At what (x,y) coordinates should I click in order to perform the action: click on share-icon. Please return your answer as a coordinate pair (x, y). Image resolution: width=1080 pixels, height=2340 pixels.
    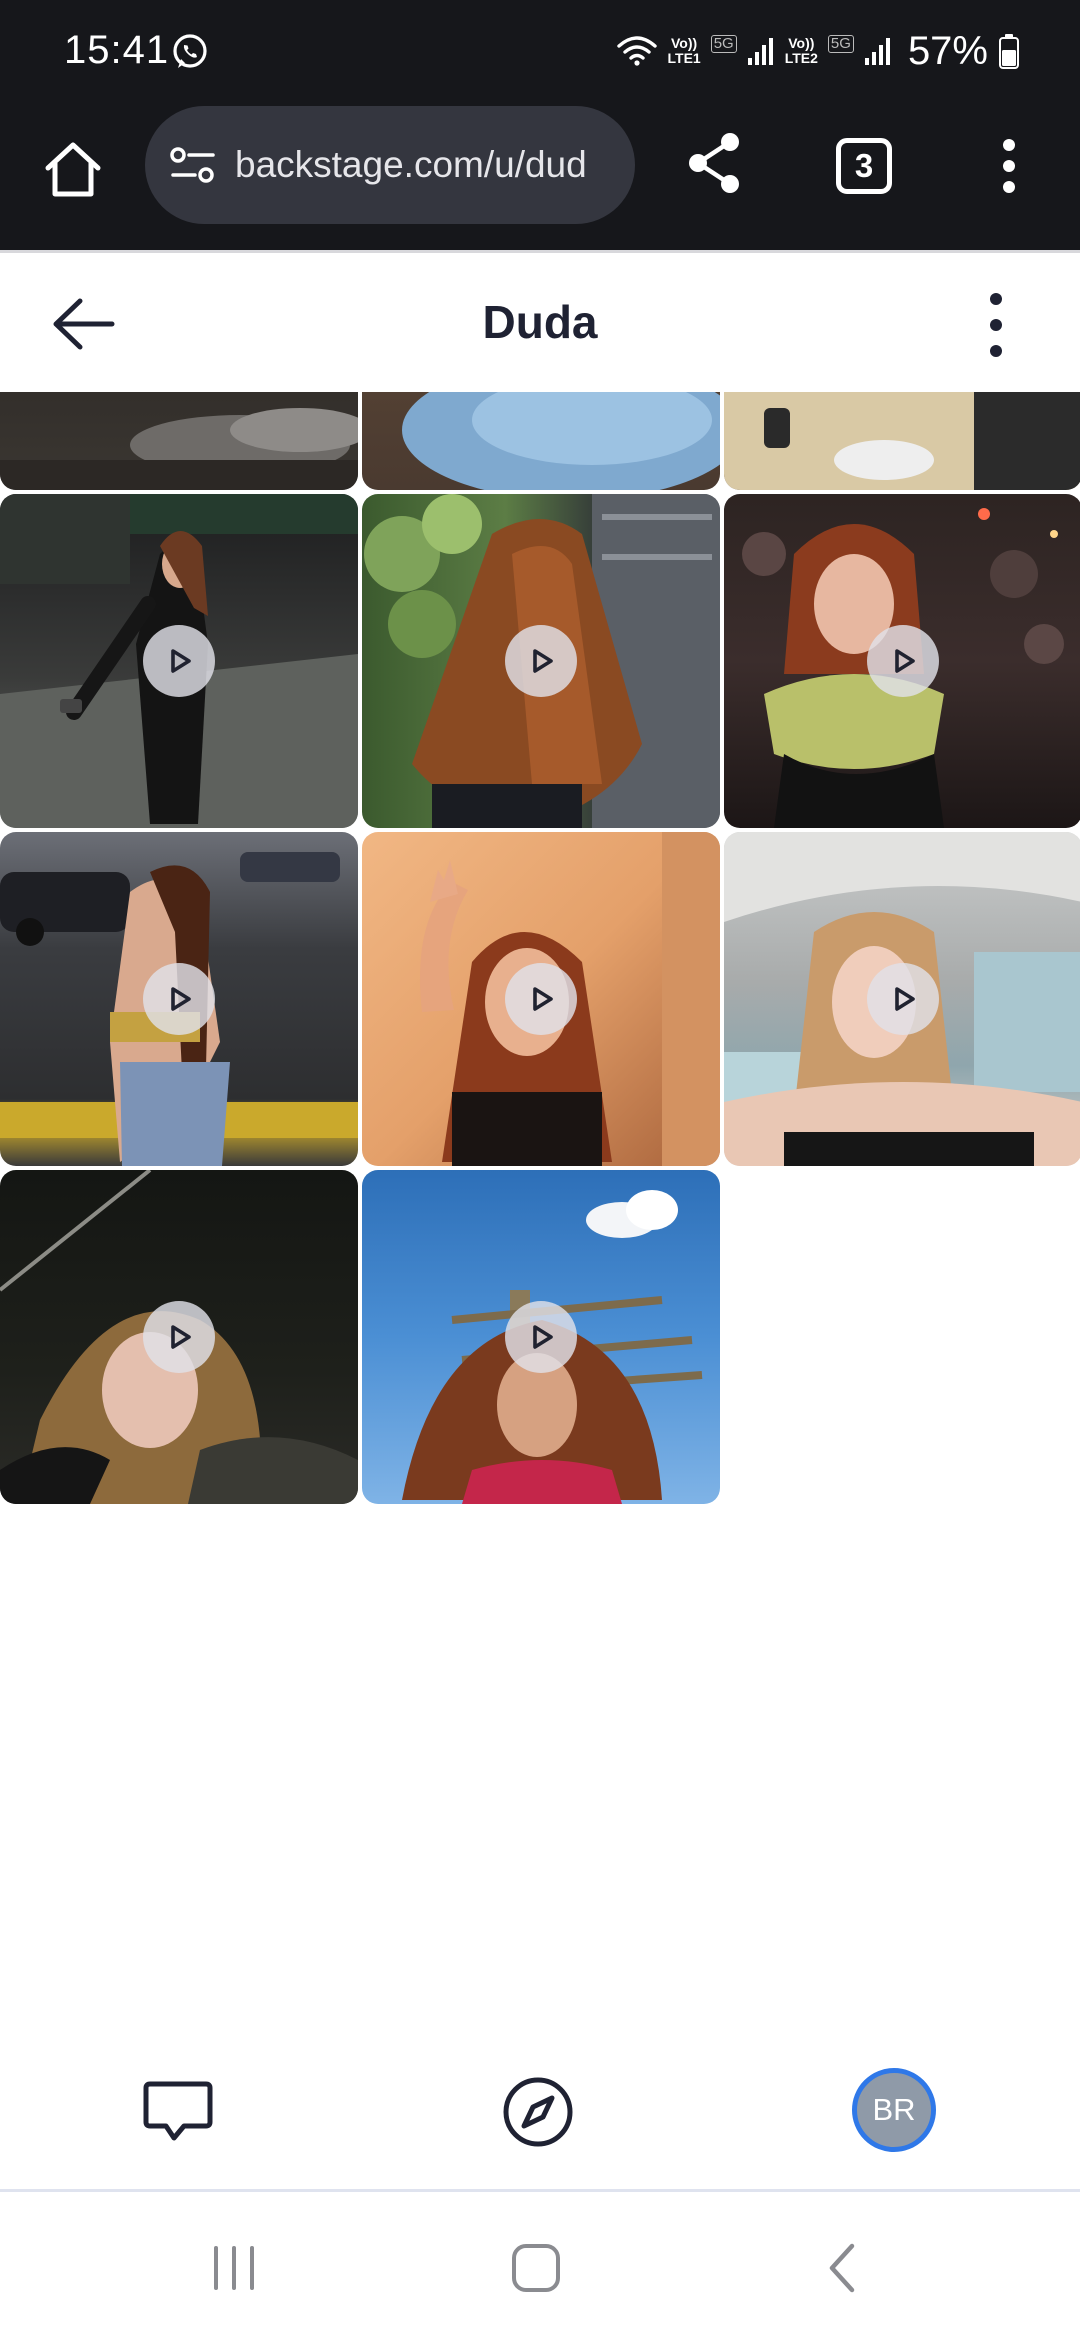
    Looking at the image, I should click on (715, 163).